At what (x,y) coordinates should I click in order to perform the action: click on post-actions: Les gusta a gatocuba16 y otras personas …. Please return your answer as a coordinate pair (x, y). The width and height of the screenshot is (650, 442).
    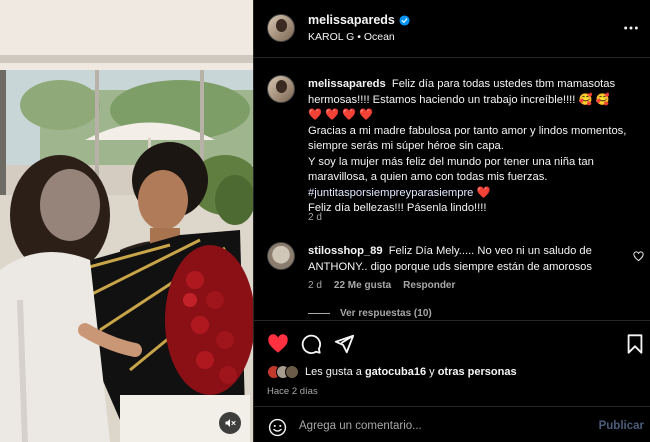
    Looking at the image, I should click on (452, 360).